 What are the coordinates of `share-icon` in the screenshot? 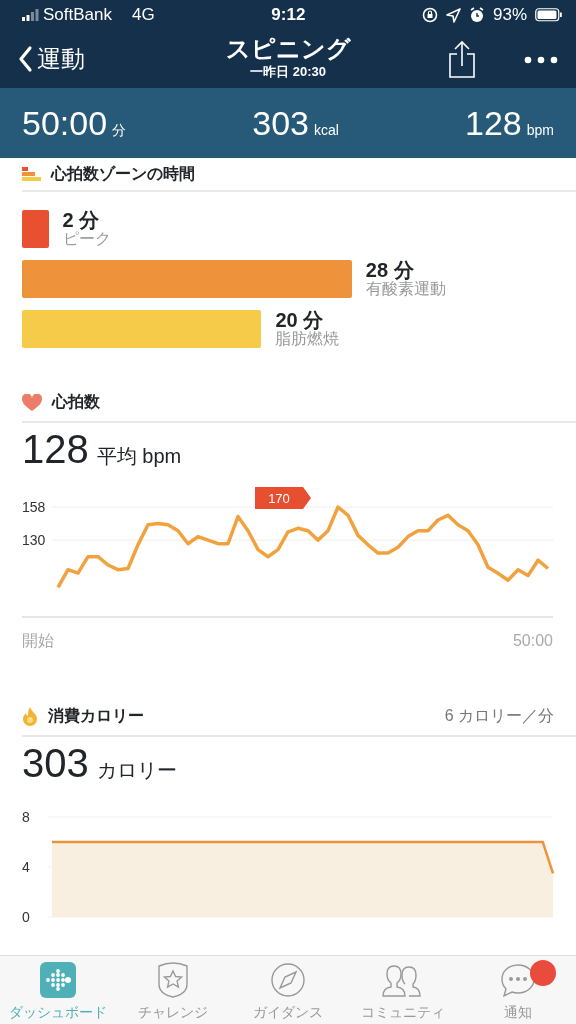 It's located at (462, 59).